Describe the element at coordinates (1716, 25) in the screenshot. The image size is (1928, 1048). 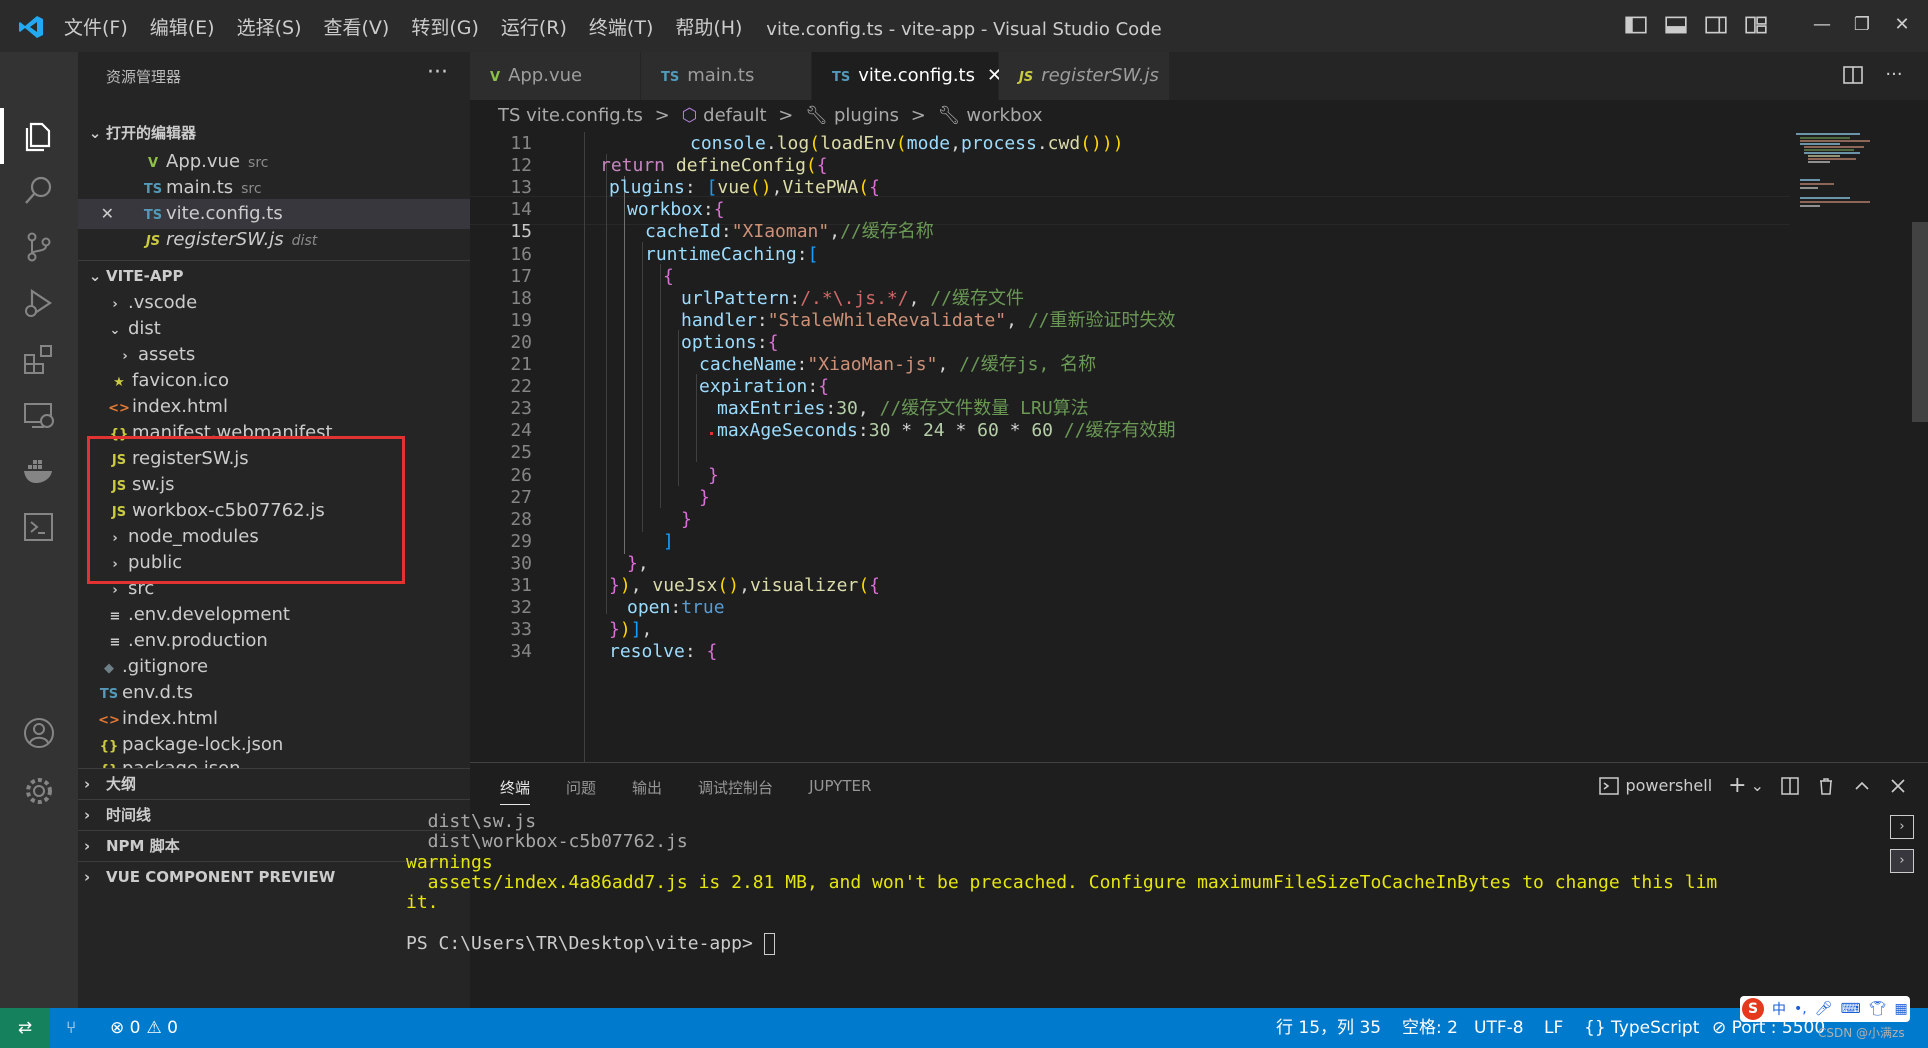
I see `toggle-secondary-sidebar-icon` at that location.